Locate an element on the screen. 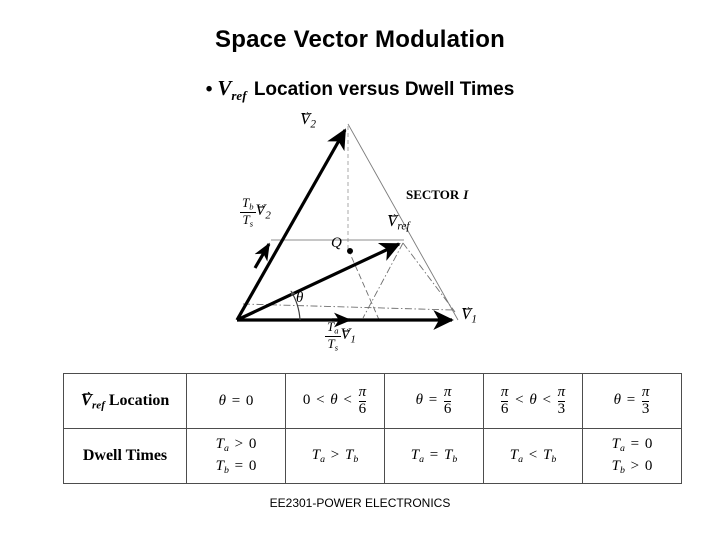 The width and height of the screenshot is (720, 540). loc4-frac2-num: π is located at coordinates (561, 391).